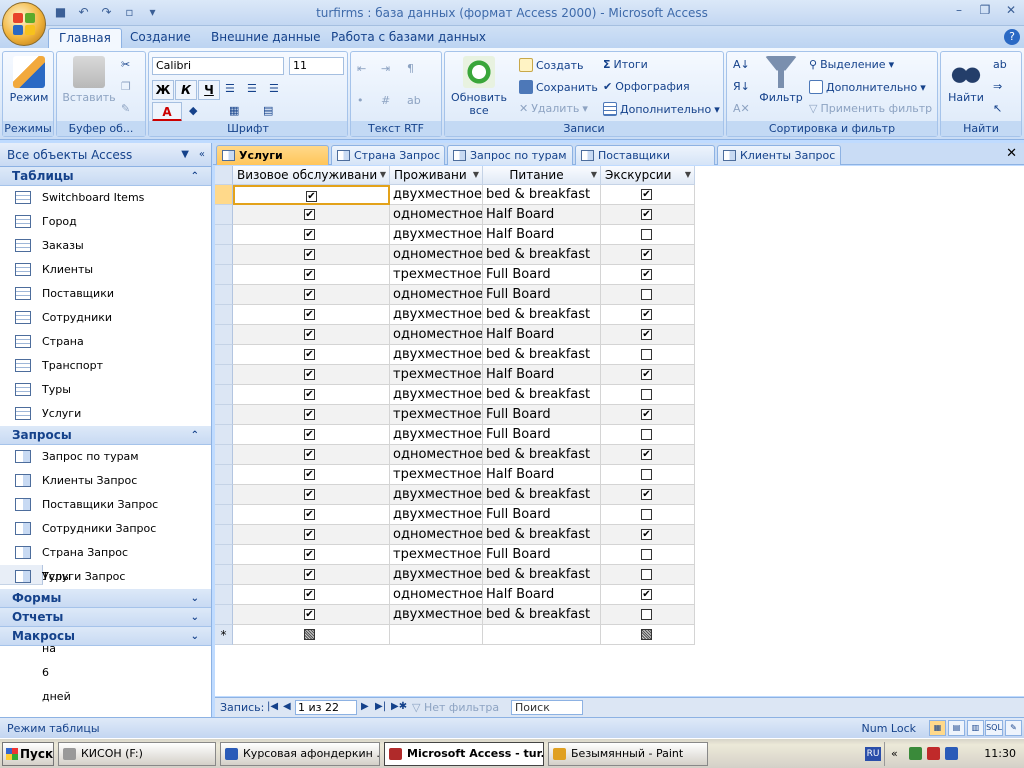  Describe the element at coordinates (274, 88) in the screenshot. I see `align-right-icon: ☰` at that location.